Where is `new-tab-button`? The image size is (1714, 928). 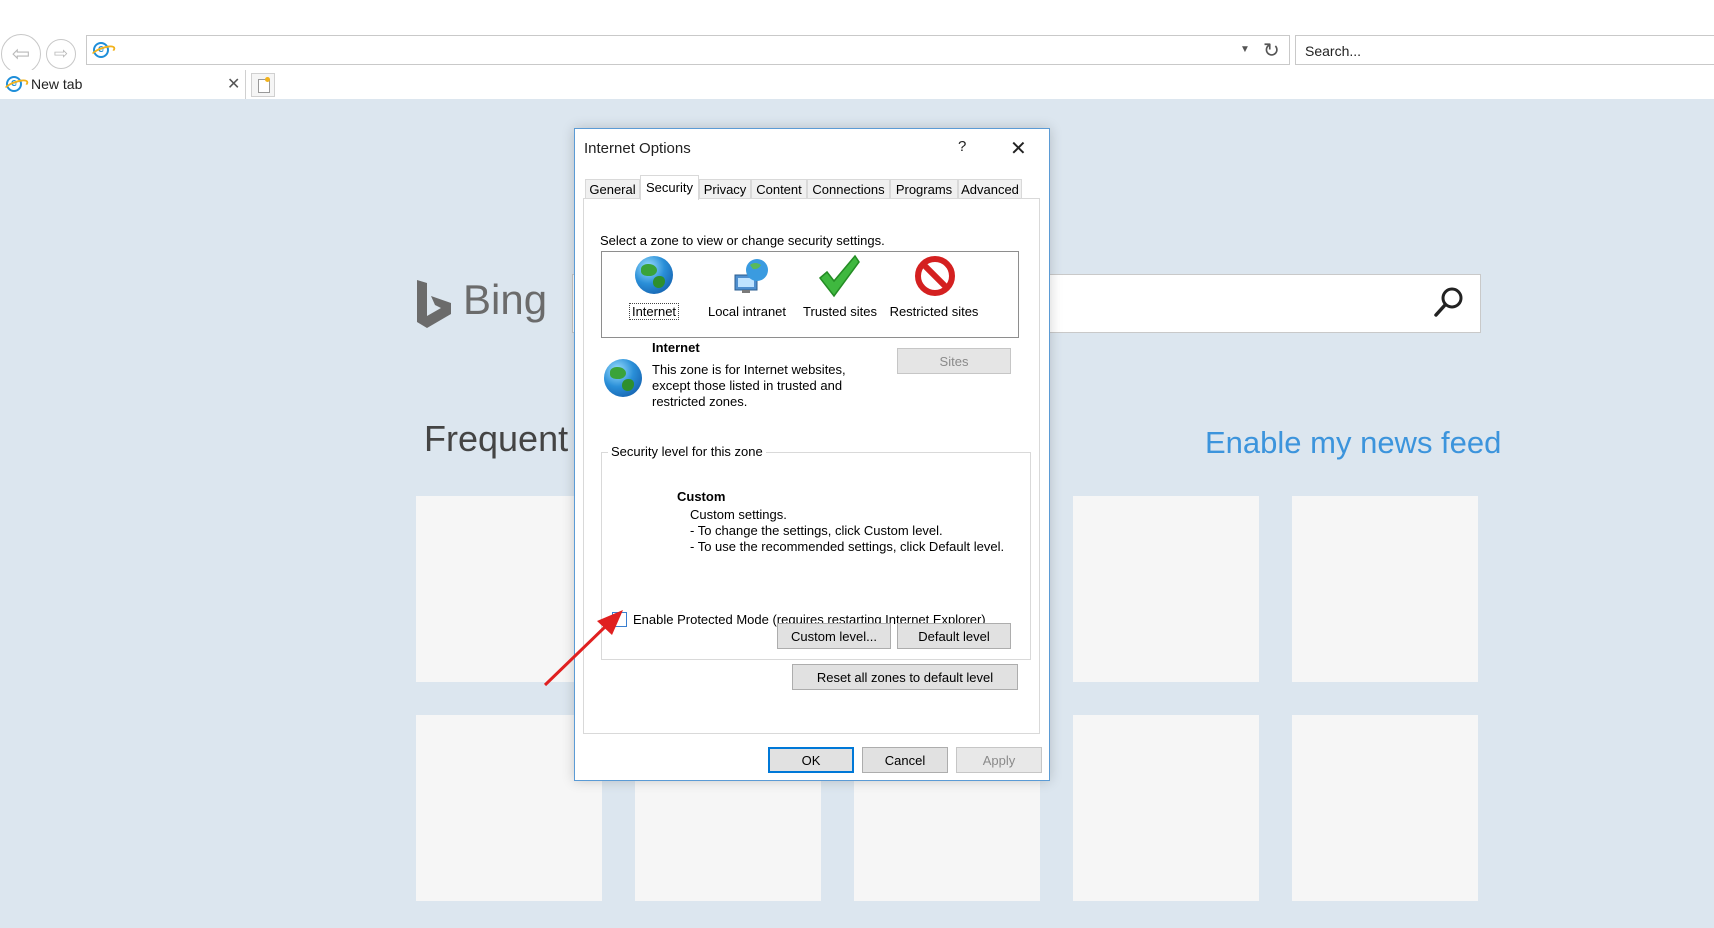 new-tab-button is located at coordinates (263, 85).